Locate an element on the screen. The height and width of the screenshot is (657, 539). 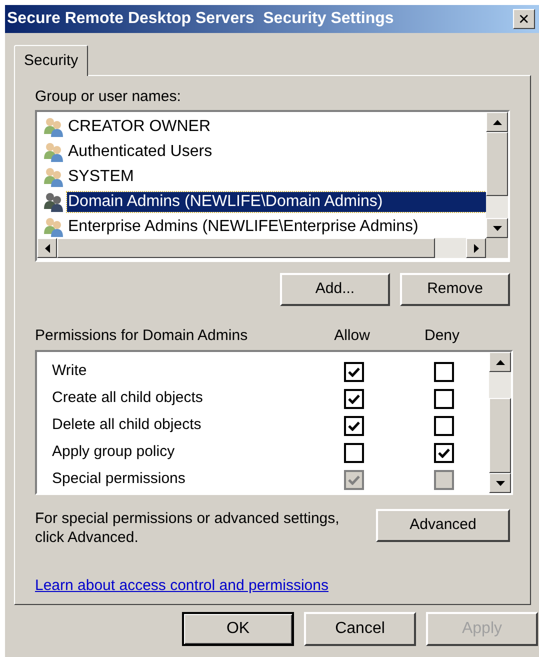
group-label: Group or user names: is located at coordinates (108, 97).